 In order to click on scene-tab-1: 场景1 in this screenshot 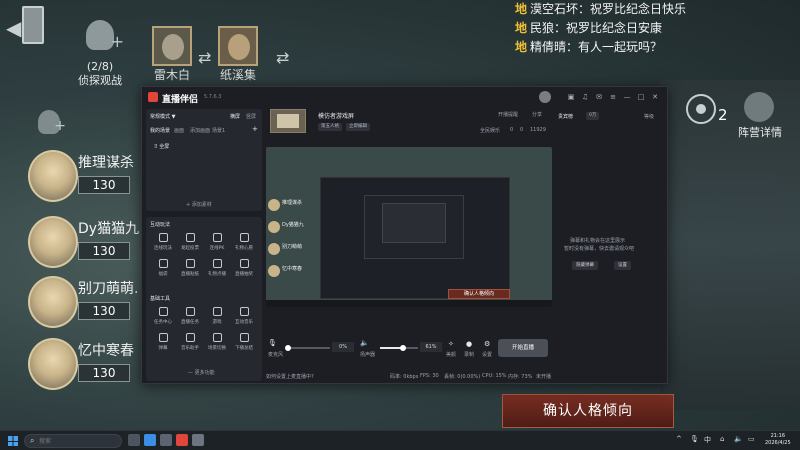, I will do `click(218, 130)`.